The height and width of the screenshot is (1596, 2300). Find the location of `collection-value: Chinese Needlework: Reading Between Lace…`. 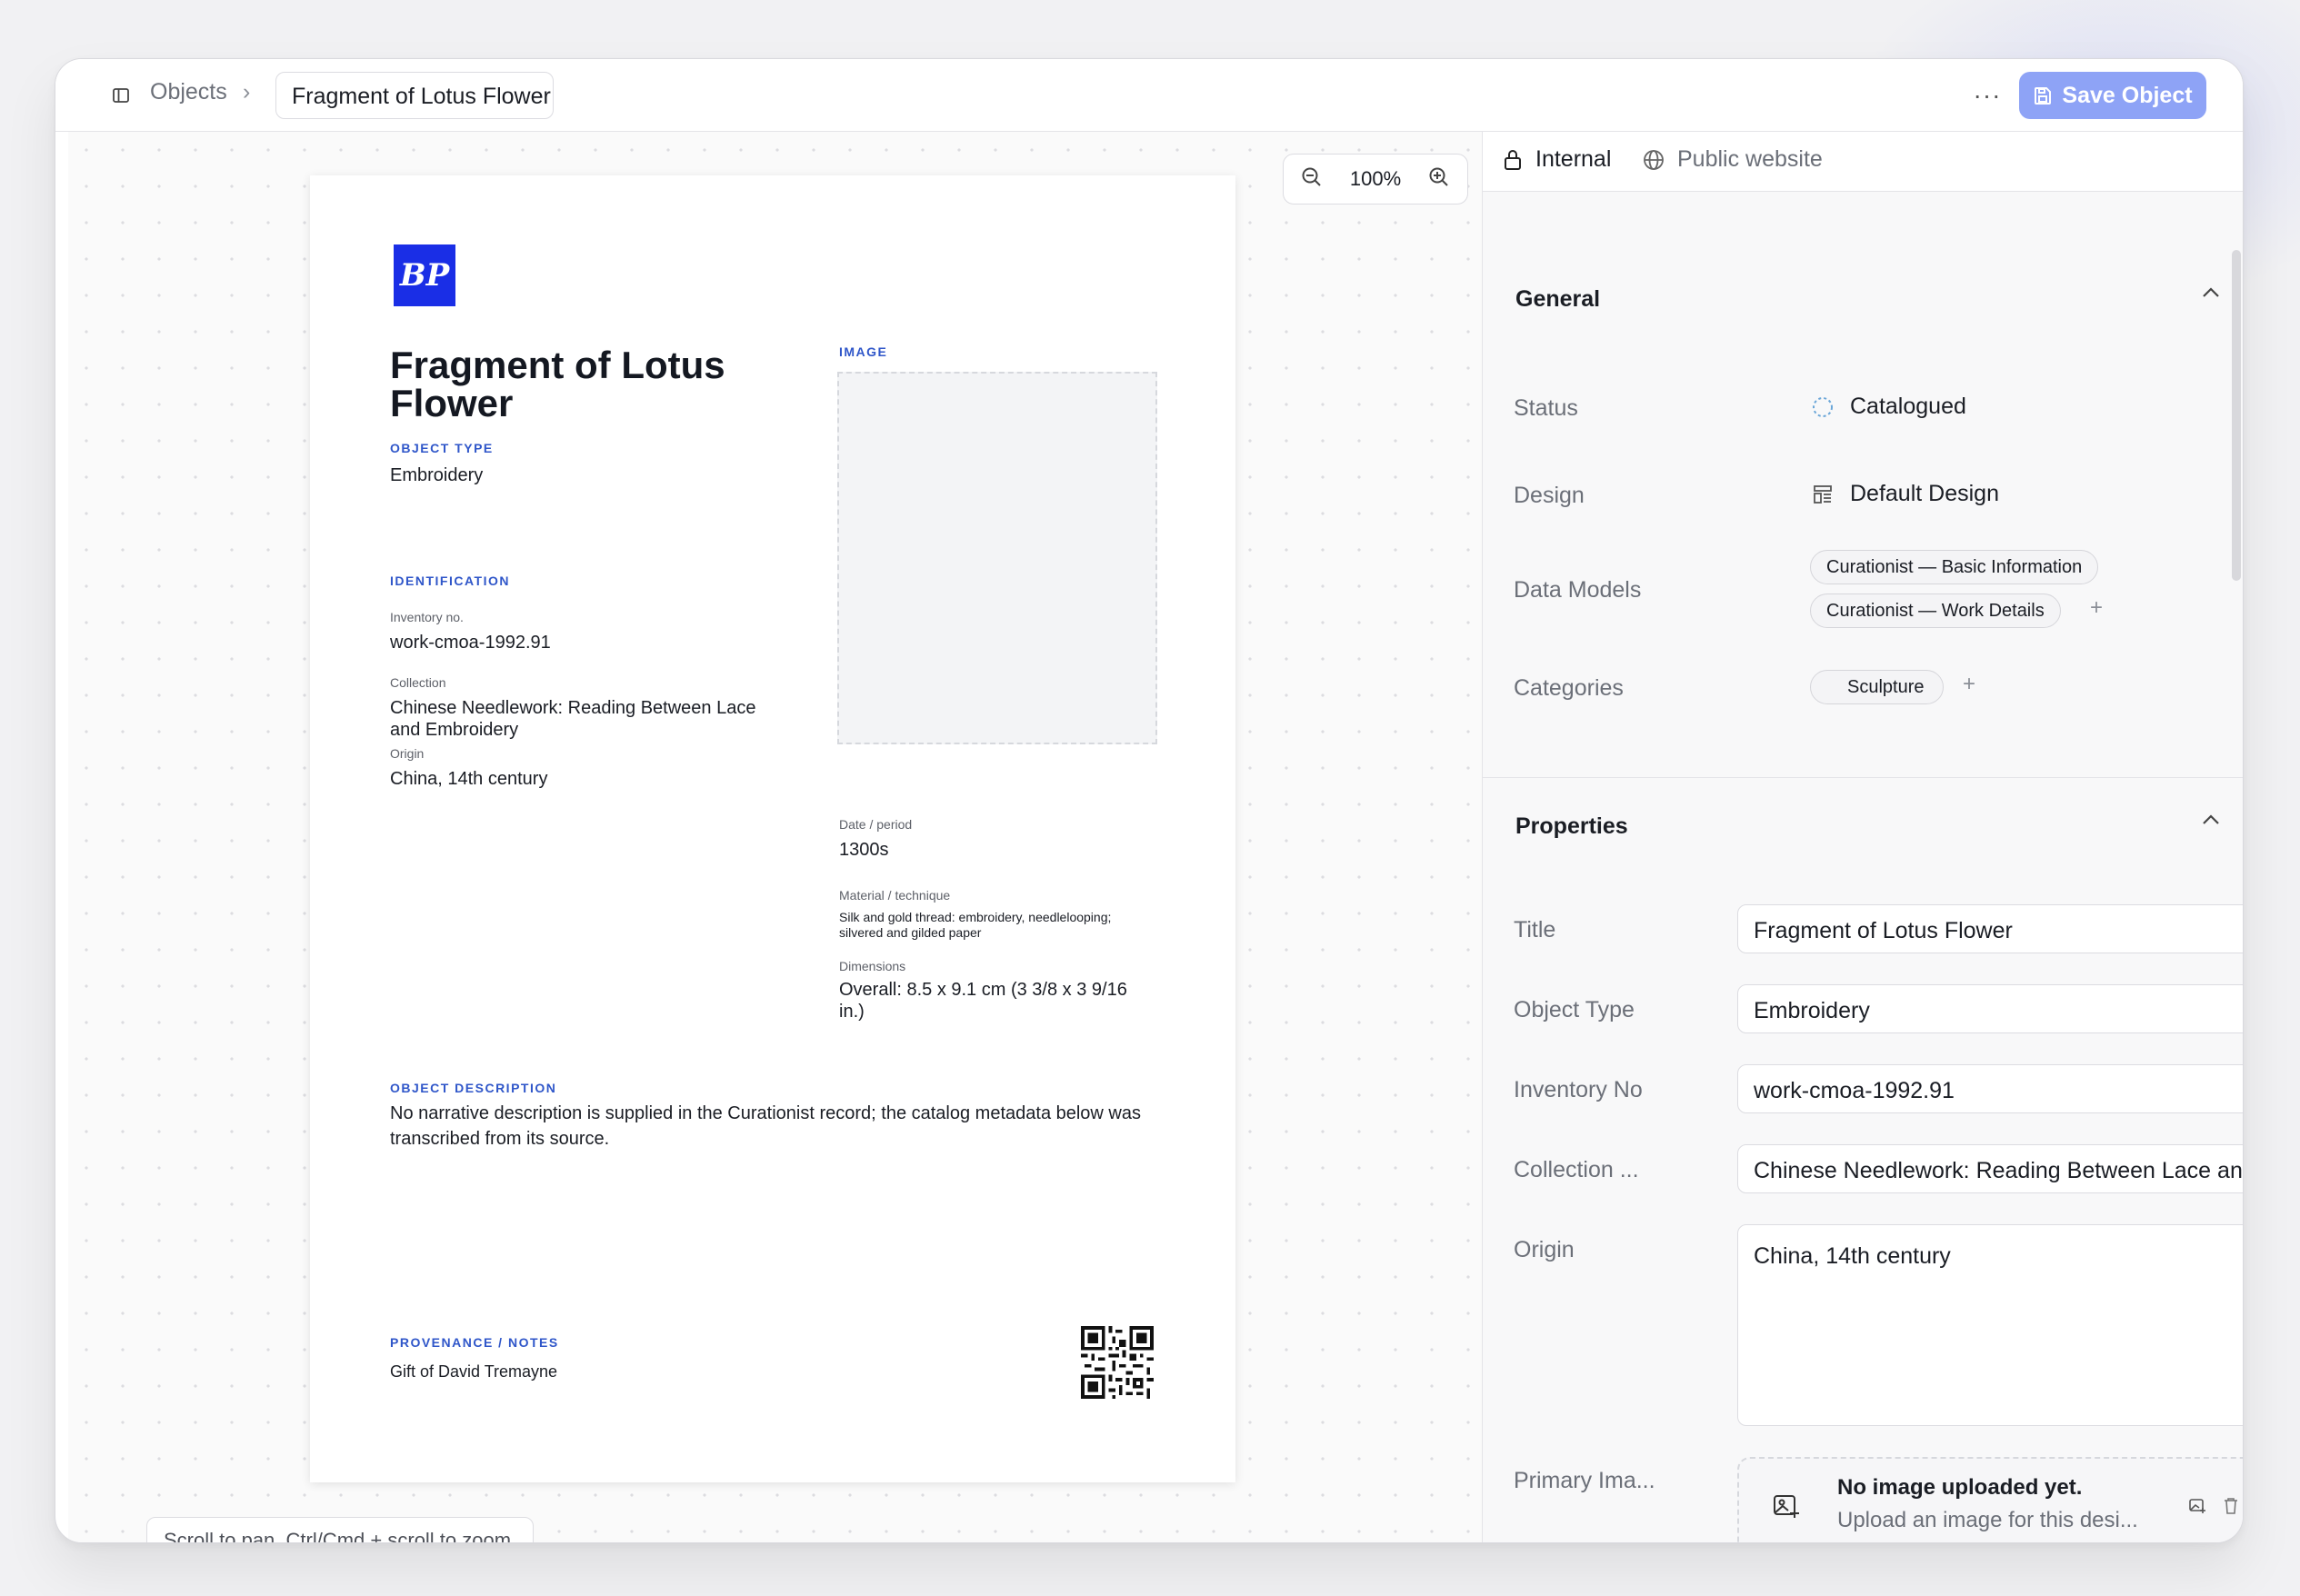

collection-value: Chinese Needlework: Reading Between Lace… is located at coordinates (573, 719).